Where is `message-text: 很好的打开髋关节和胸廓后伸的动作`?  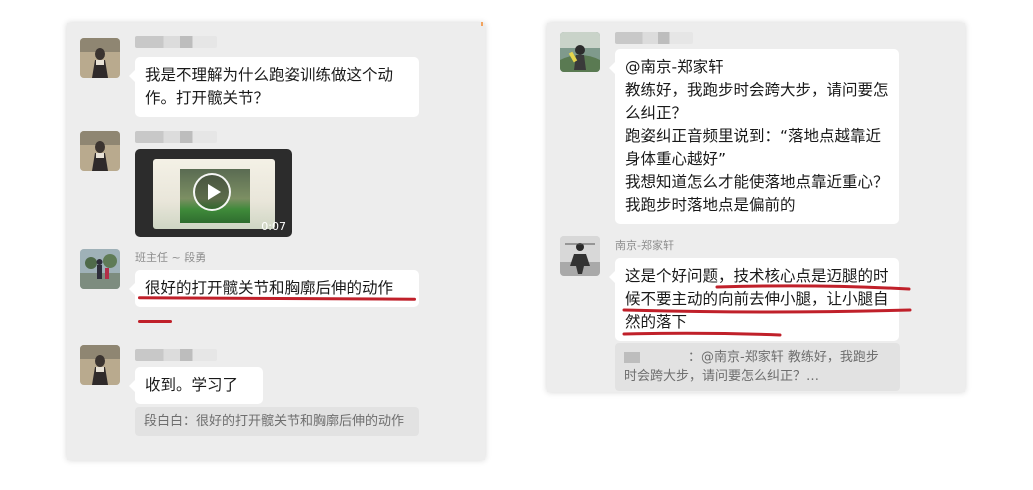 message-text: 很好的打开髋关节和胸廓后伸的动作 is located at coordinates (269, 288).